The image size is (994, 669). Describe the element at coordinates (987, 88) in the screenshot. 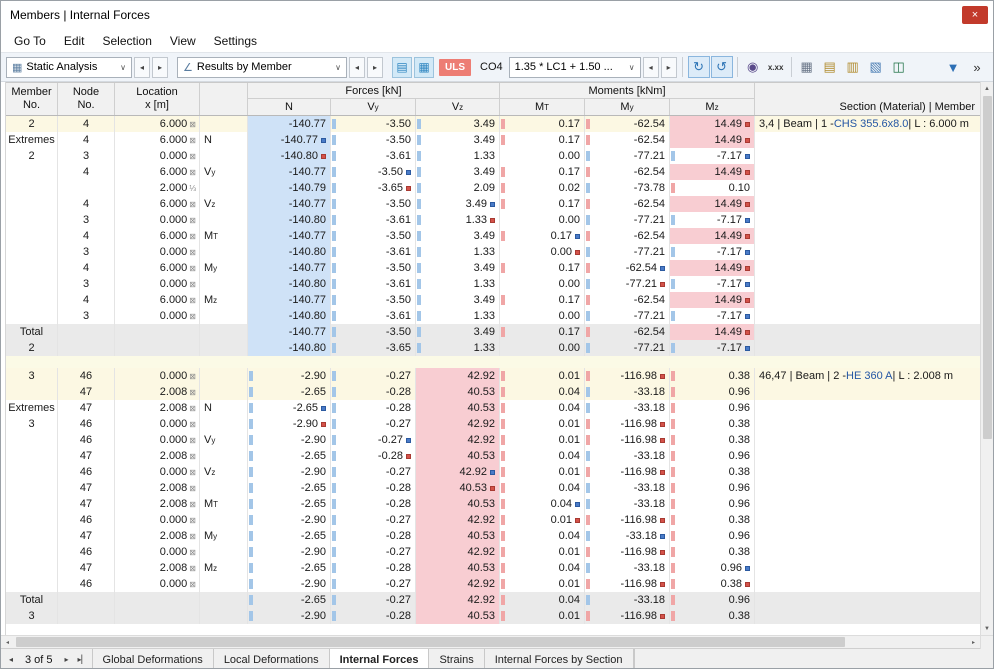

I see `scroll-up-icon: ▲` at that location.